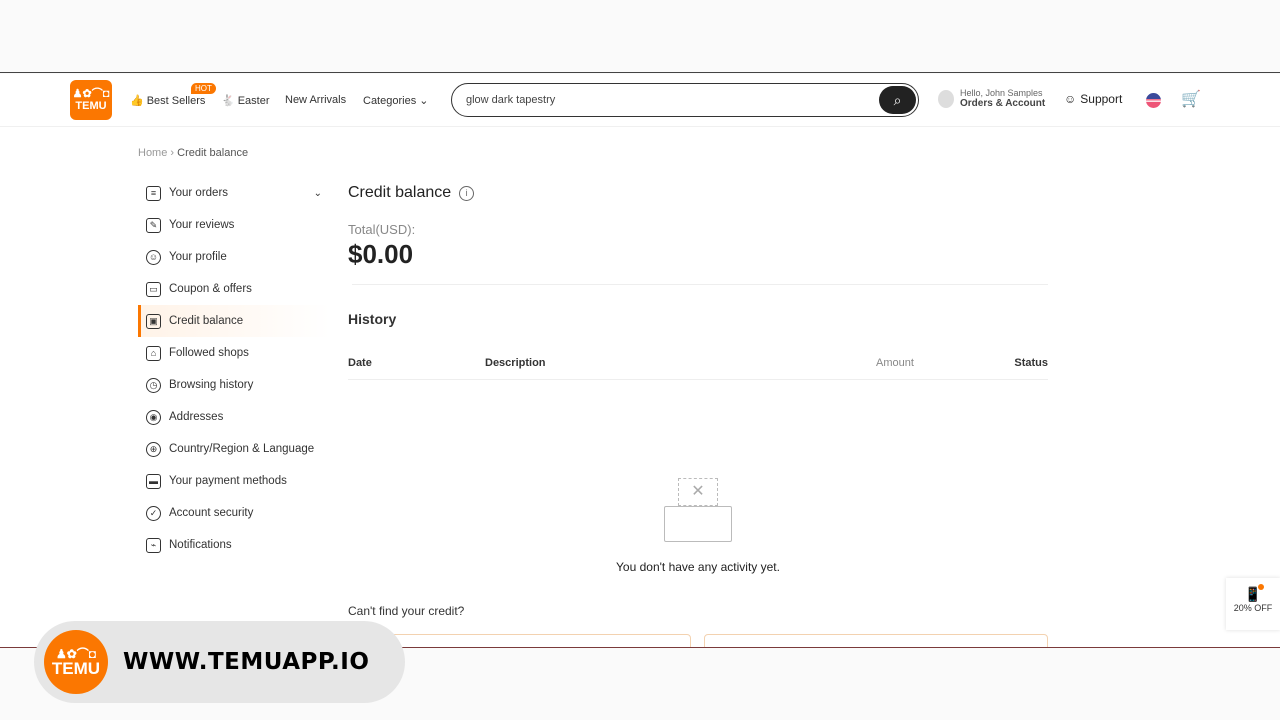  I want to click on coupon-icon: ▭, so click(153, 289).